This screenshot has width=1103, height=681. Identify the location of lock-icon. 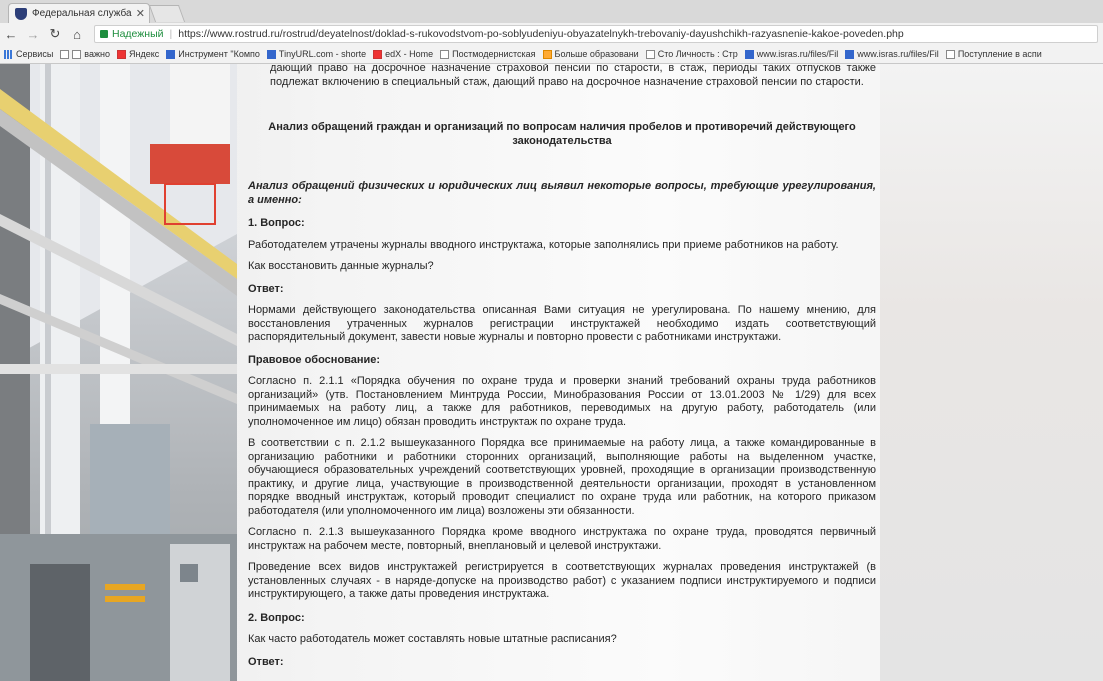
(104, 34).